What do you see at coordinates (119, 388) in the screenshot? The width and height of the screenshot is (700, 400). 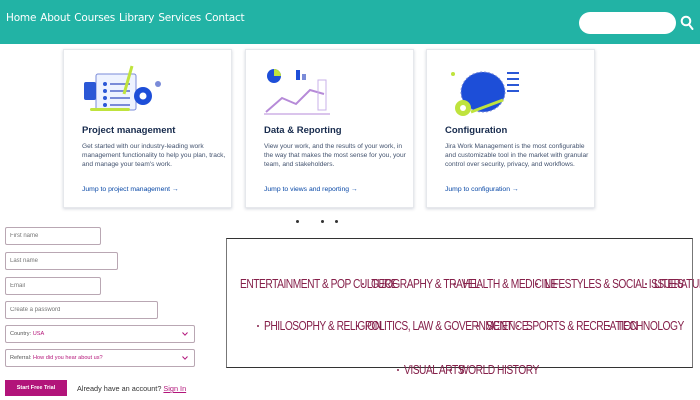 I see `account-prompt-text: Already have an account?` at bounding box center [119, 388].